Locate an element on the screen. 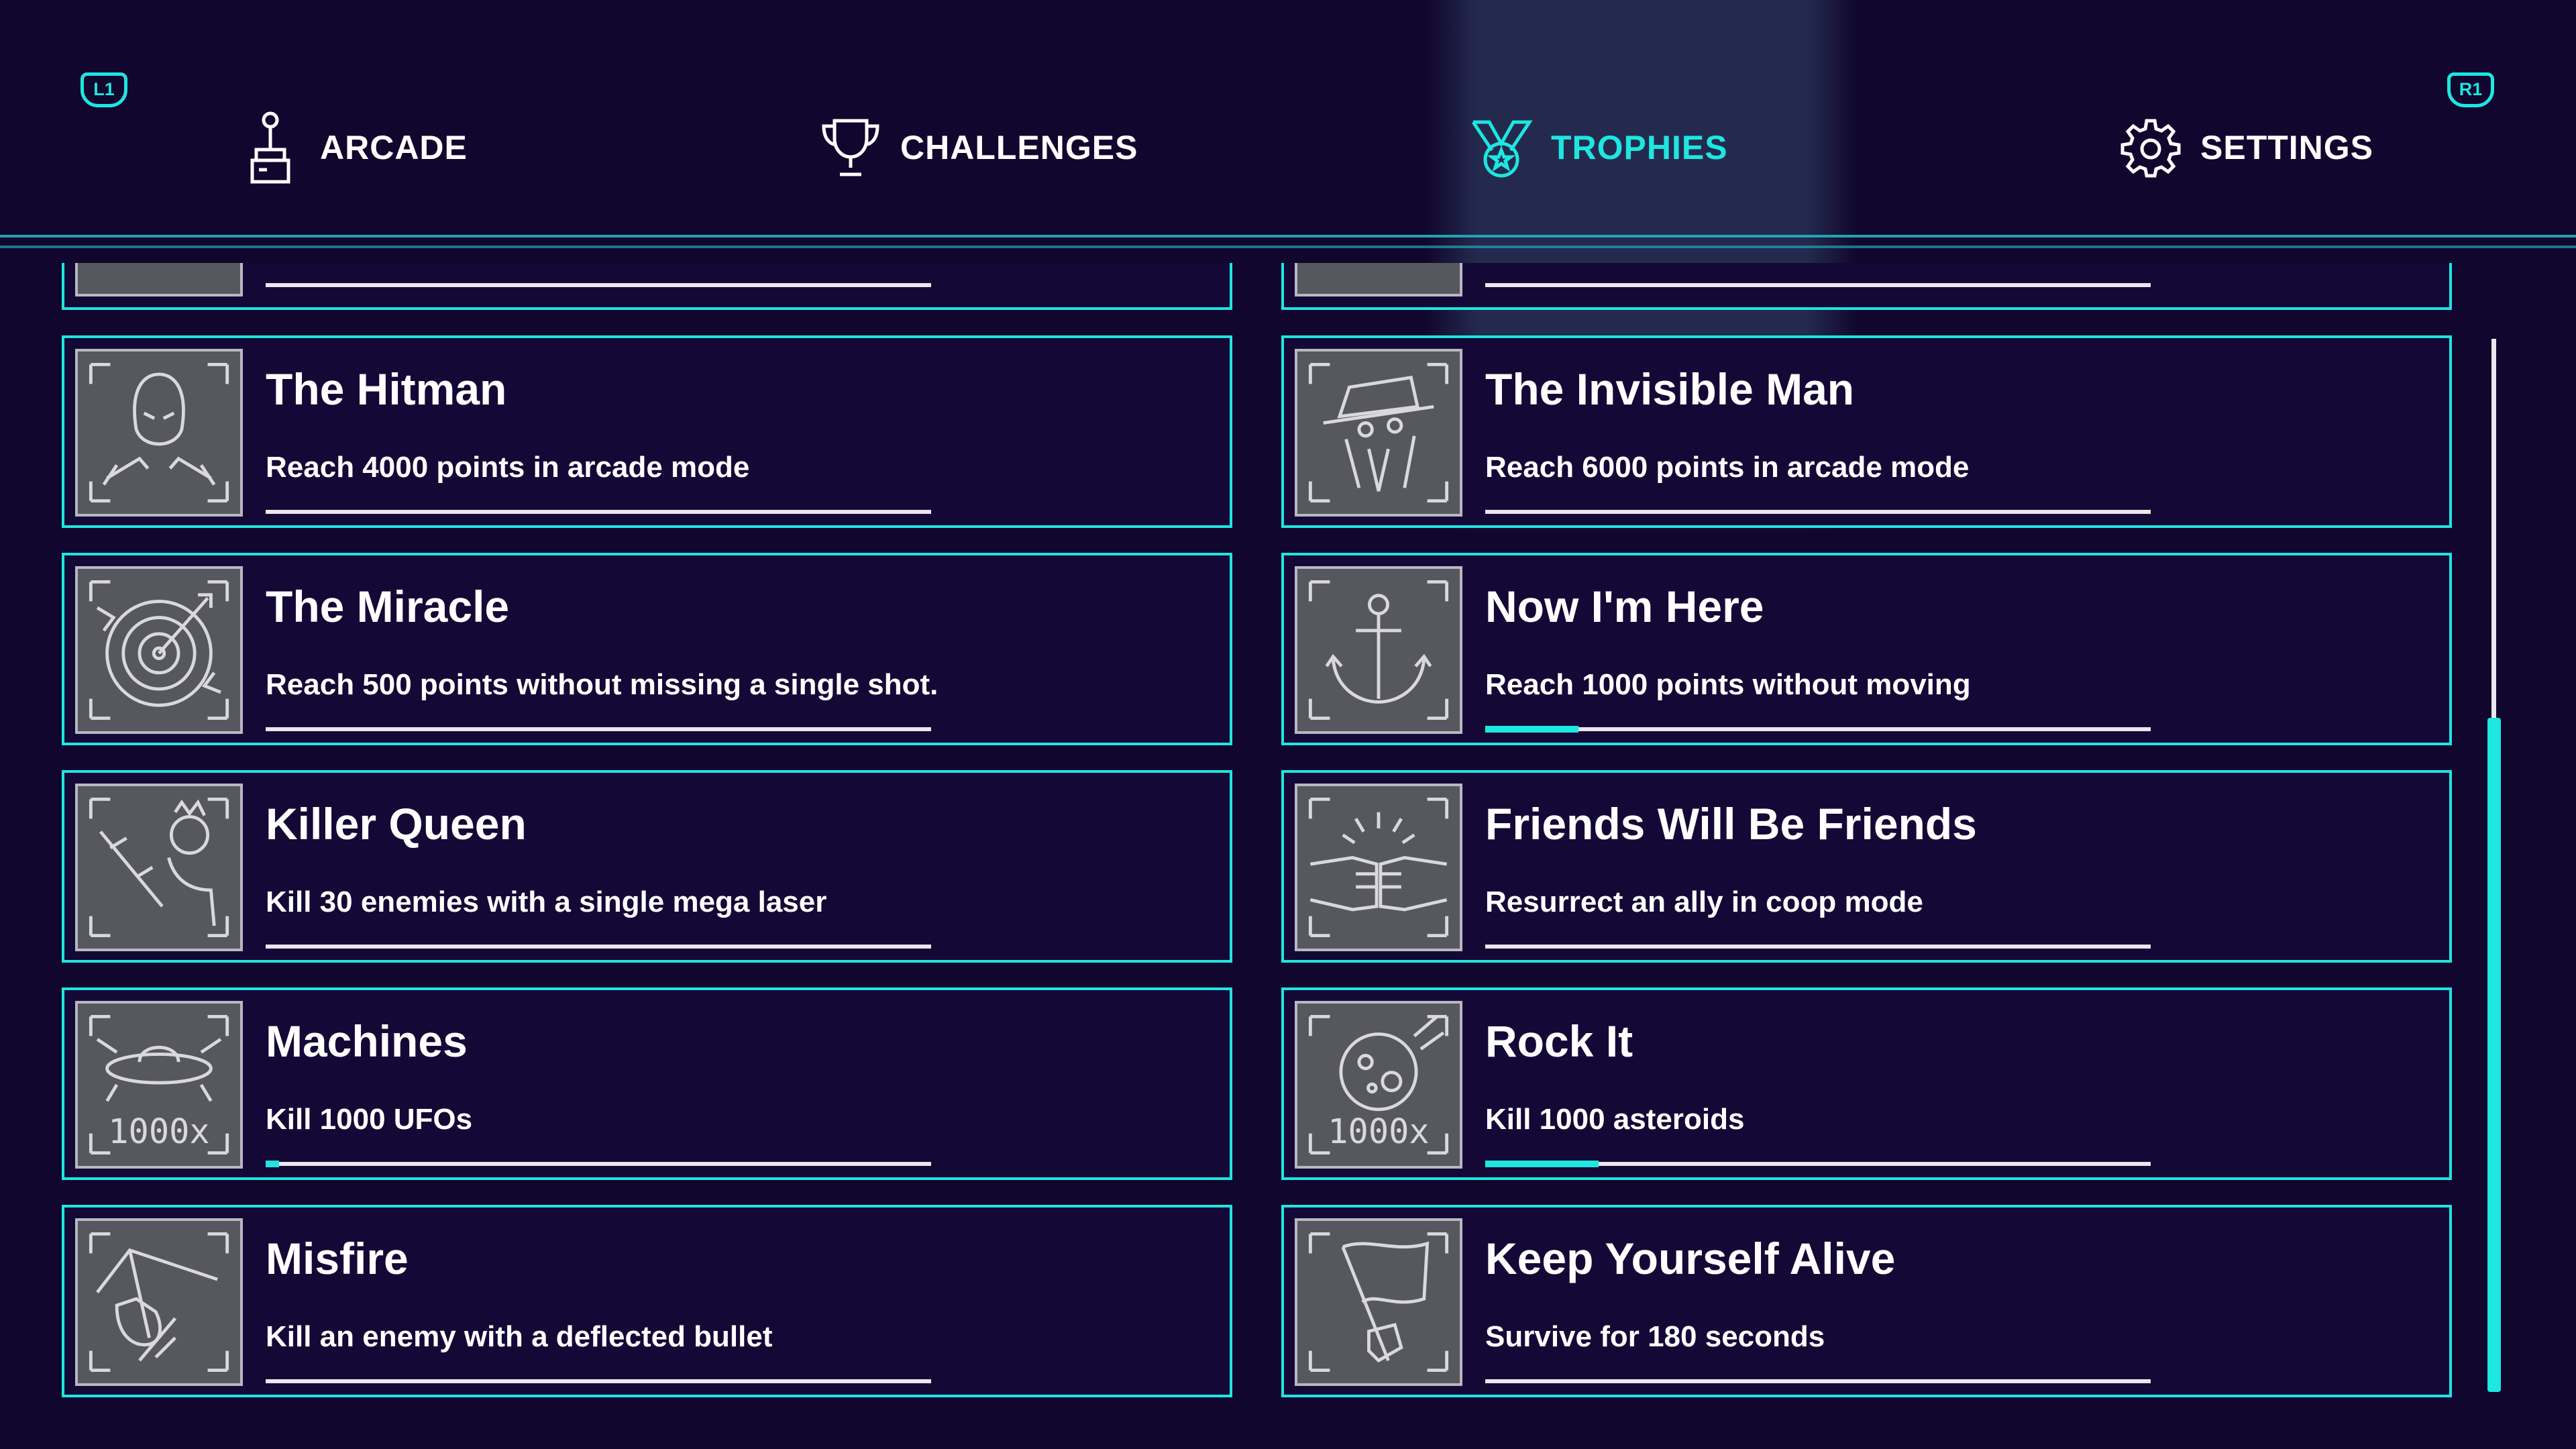  trophy-description: Reach 6000 points in arcade mode is located at coordinates (1727, 467).